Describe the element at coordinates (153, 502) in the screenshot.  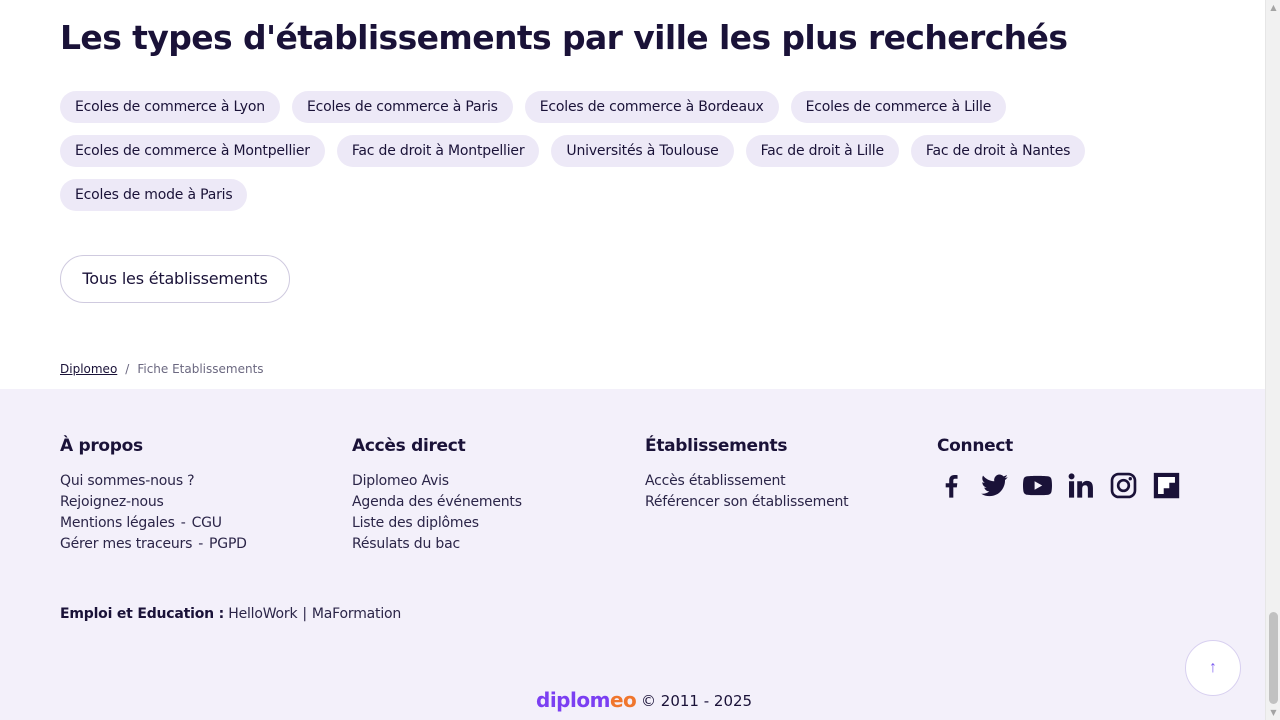
I see `rejoignez-nous-link: Rejoignez-nous` at that location.